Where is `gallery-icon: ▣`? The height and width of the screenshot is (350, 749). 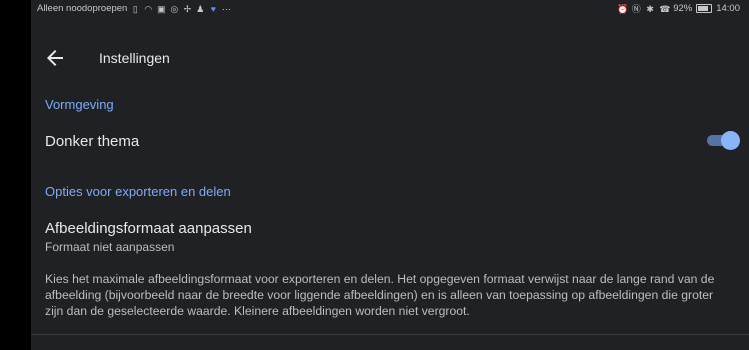
gallery-icon: ▣ is located at coordinates (161, 8).